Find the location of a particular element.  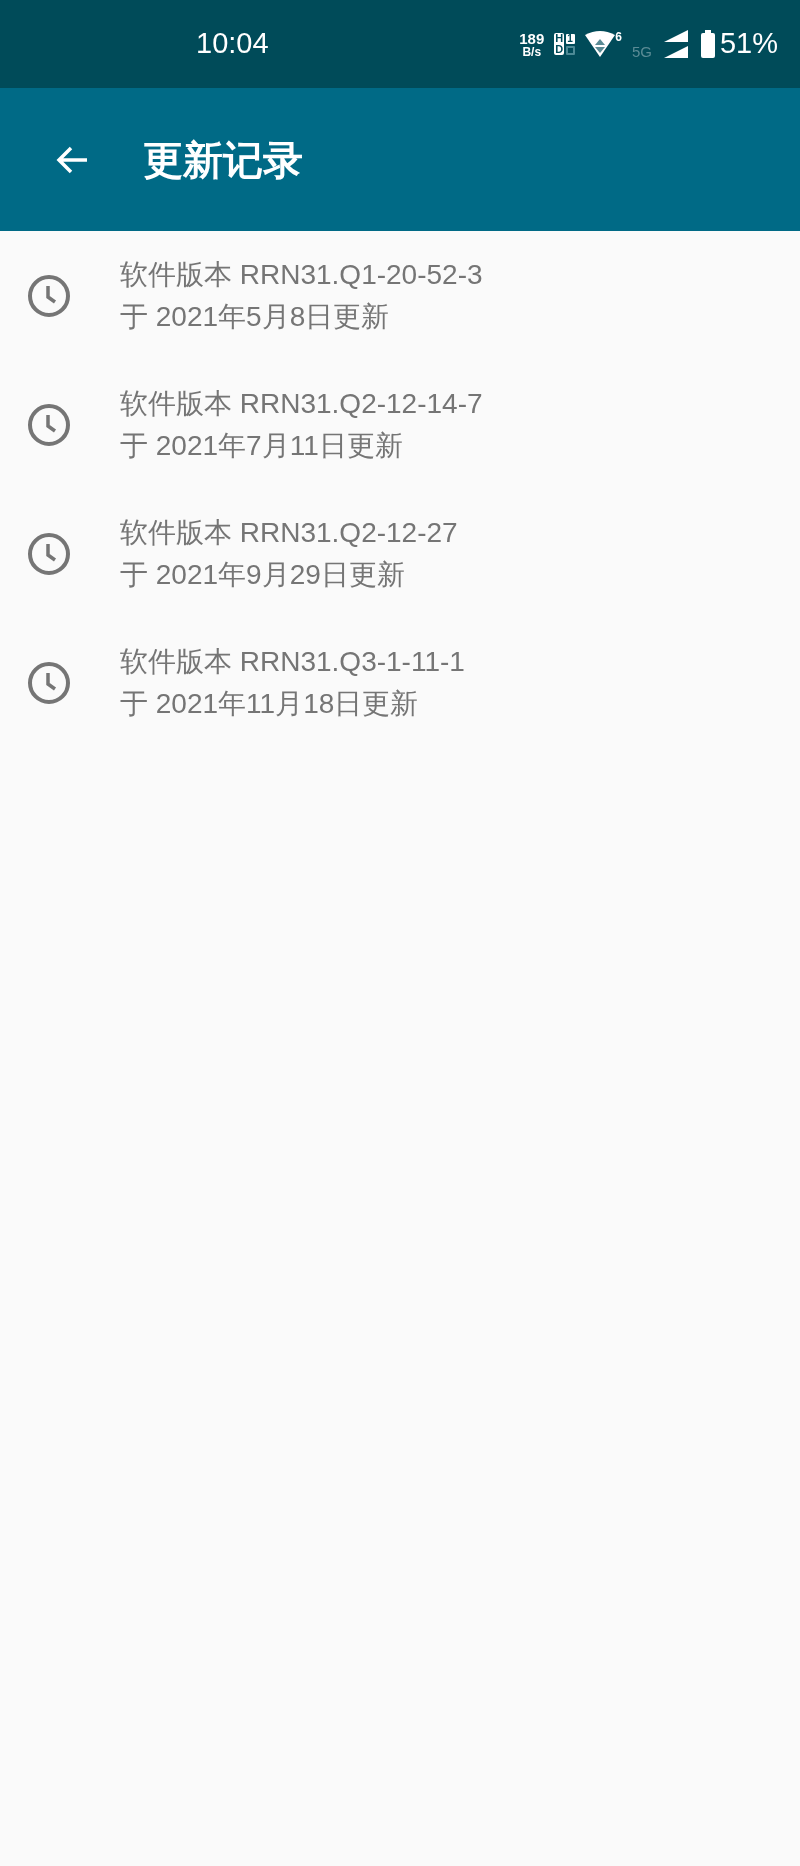

network-type: 5G is located at coordinates (641, 52).